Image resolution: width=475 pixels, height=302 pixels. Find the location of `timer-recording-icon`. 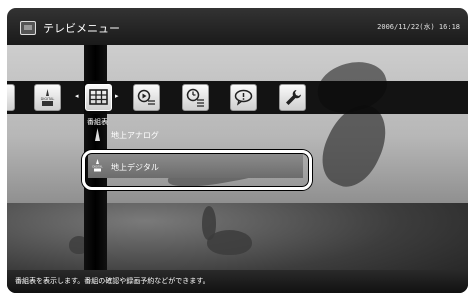

timer-recording-icon is located at coordinates (195, 97).